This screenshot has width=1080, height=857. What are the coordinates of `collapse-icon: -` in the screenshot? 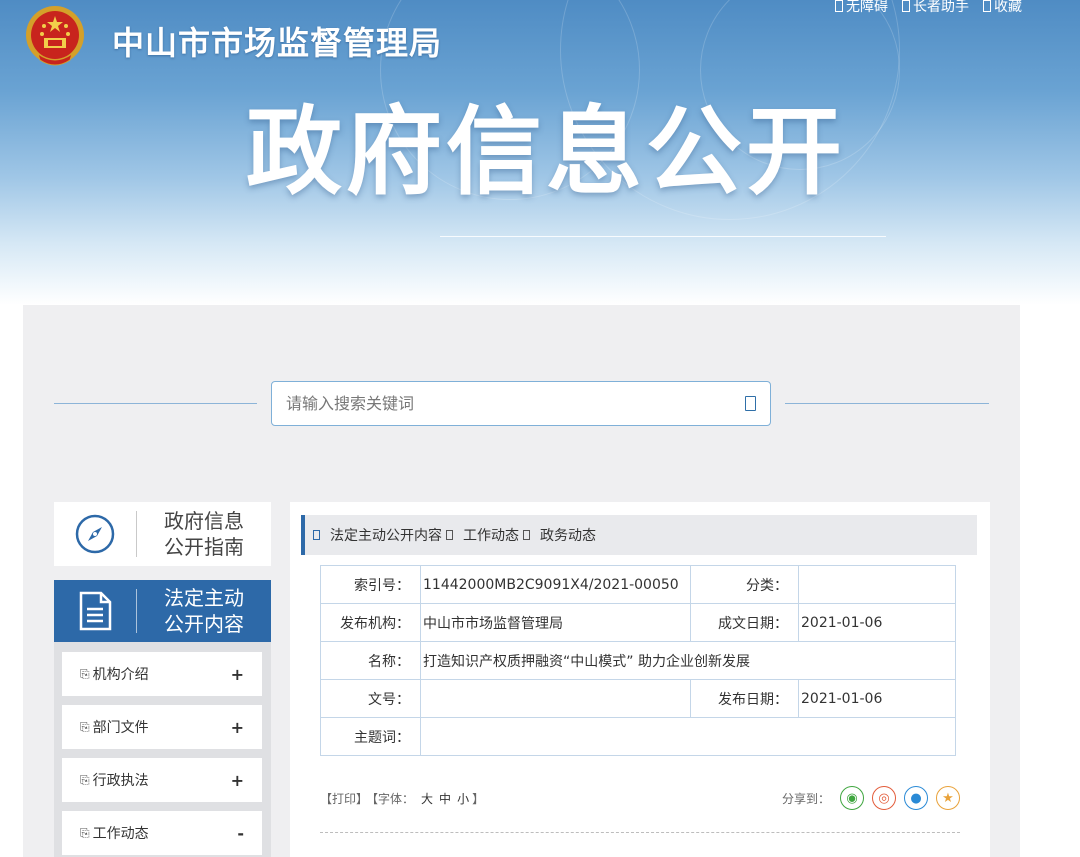 It's located at (240, 833).